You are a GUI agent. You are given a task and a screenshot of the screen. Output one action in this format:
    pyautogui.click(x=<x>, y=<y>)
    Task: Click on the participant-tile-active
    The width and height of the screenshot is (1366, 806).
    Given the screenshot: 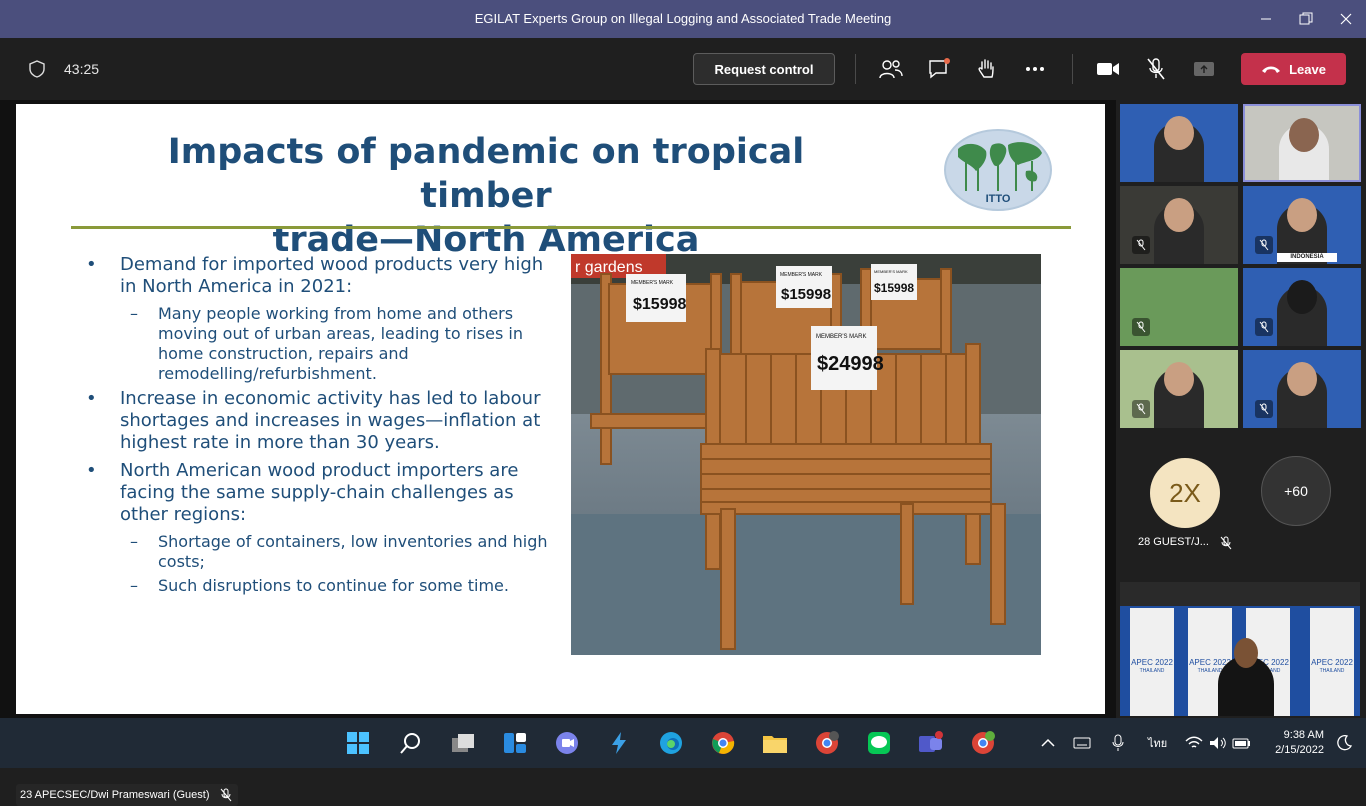 What is the action you would take?
    pyautogui.click(x=1302, y=143)
    